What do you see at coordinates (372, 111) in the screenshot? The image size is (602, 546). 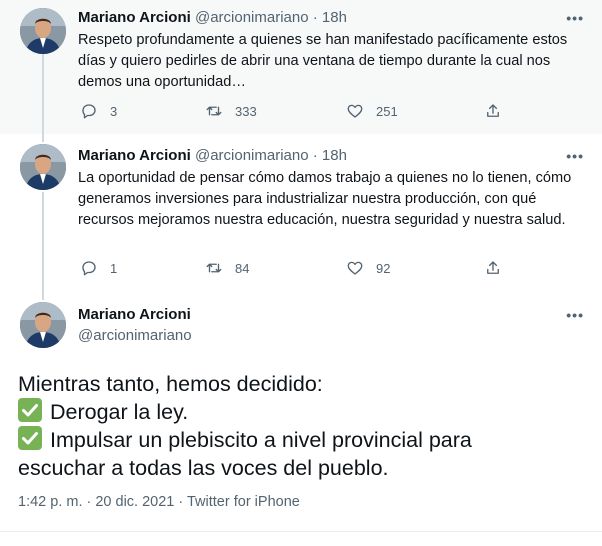 I see `like-button: 251` at bounding box center [372, 111].